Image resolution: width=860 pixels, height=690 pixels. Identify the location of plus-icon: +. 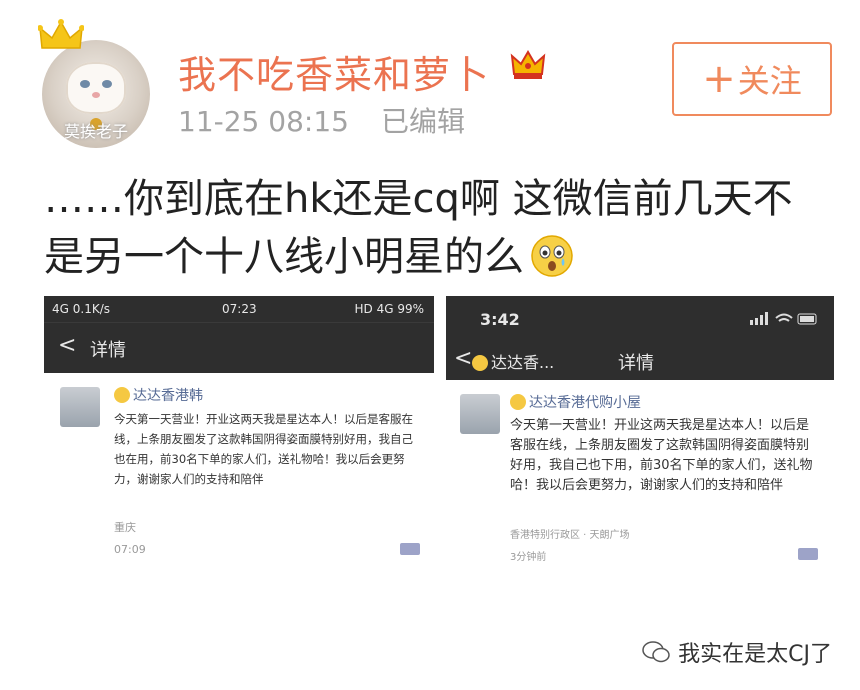
(719, 79).